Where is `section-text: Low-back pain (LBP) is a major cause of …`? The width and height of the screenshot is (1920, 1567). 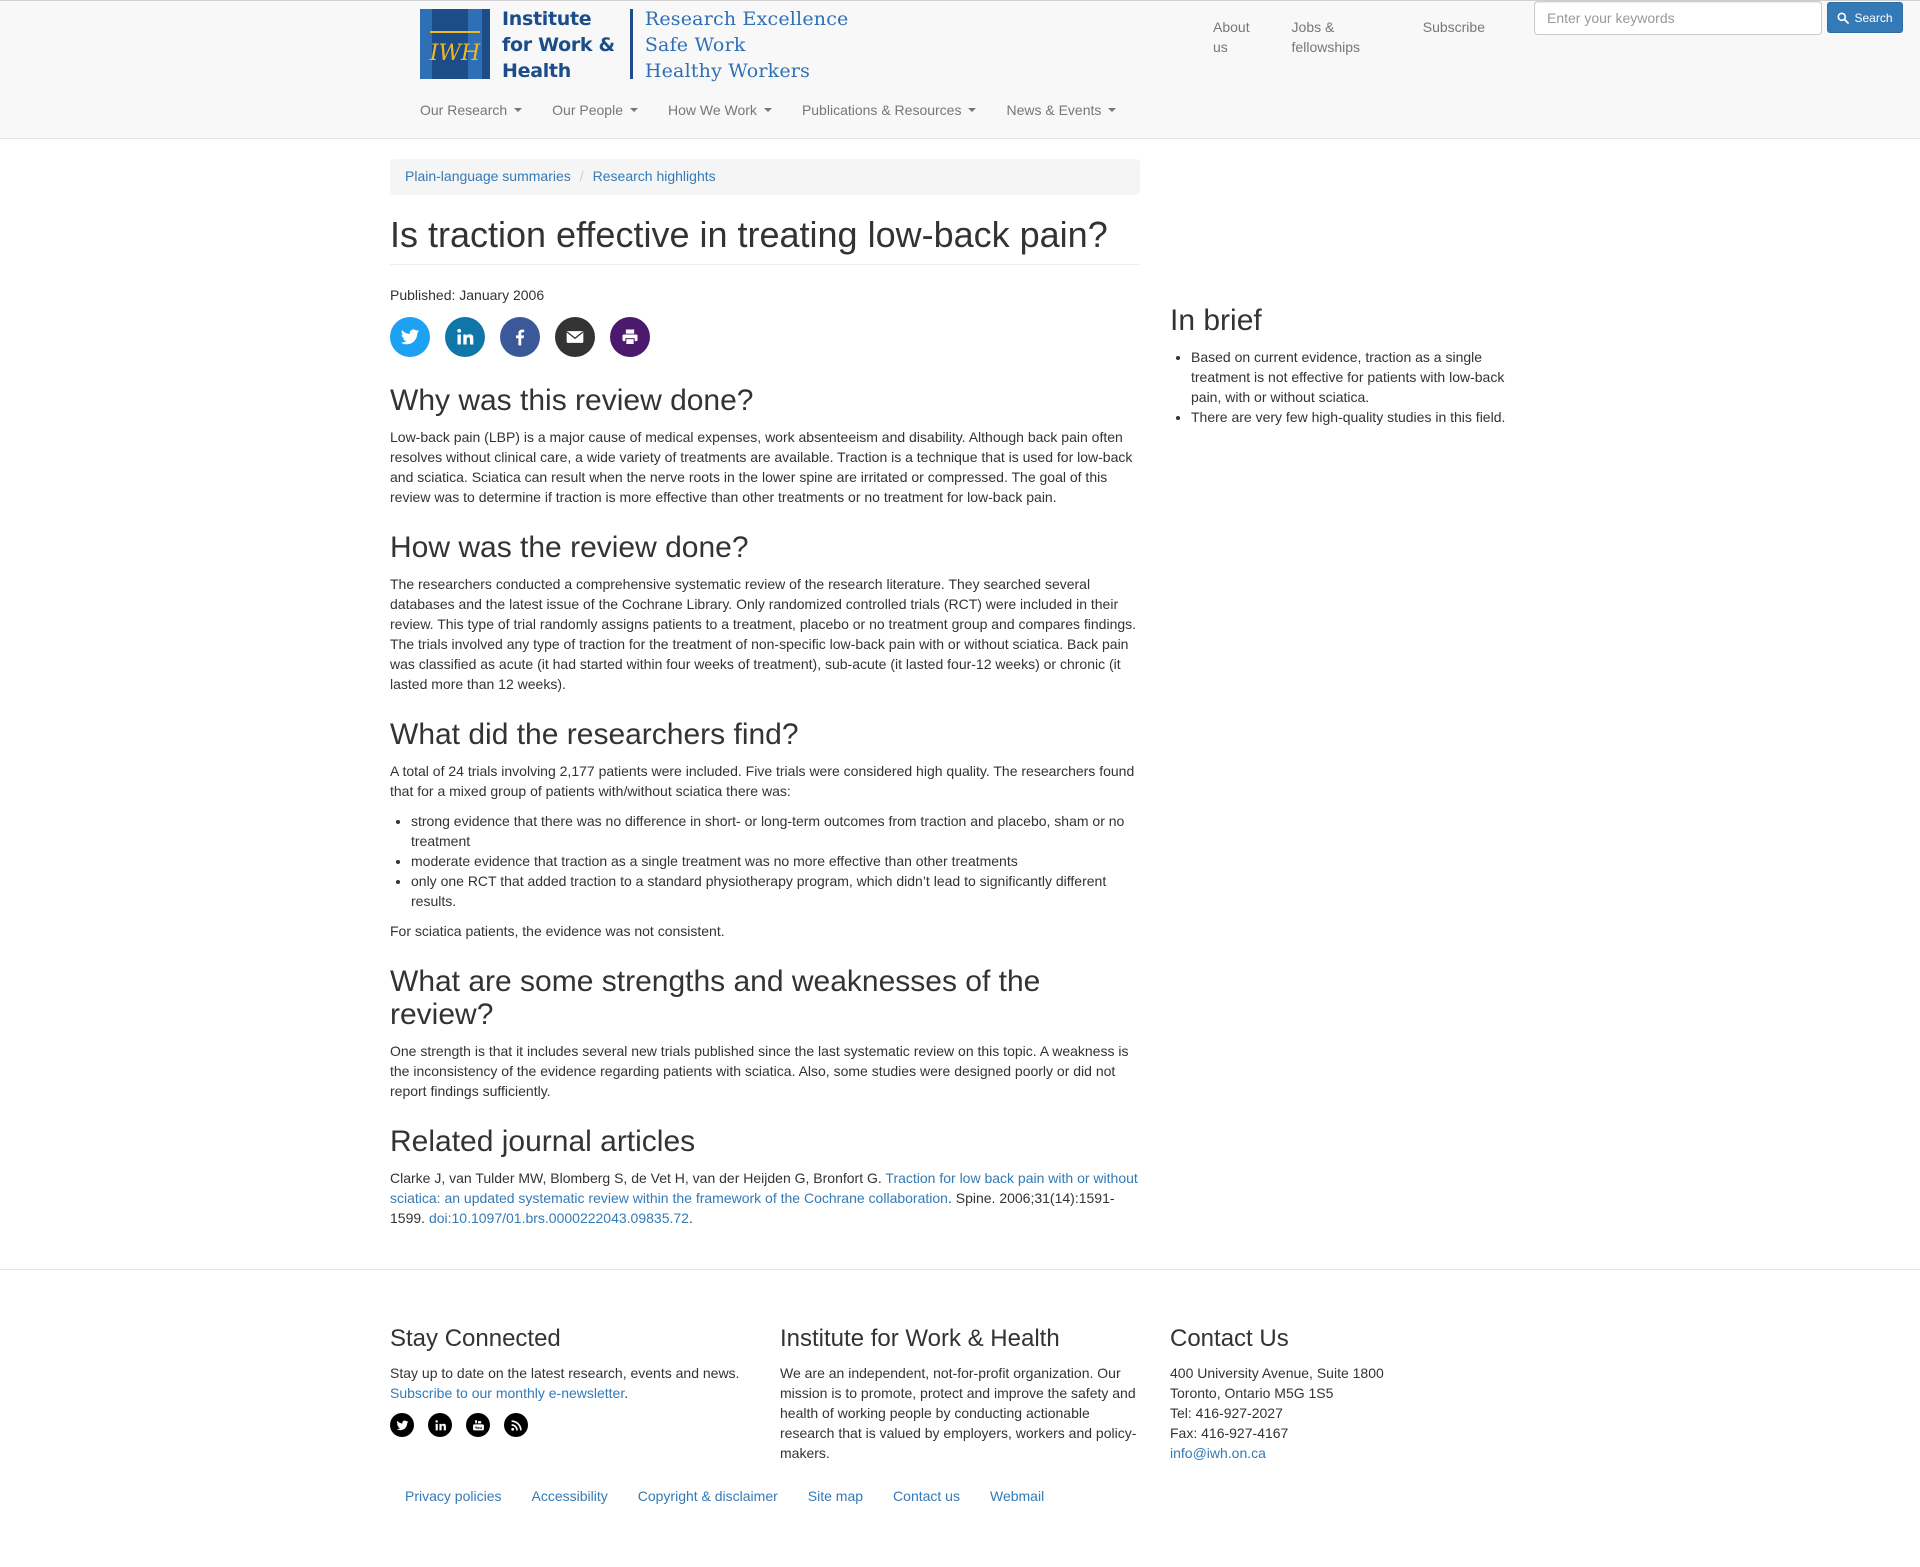 section-text: Low-back pain (LBP) is a major cause of … is located at coordinates (761, 466).